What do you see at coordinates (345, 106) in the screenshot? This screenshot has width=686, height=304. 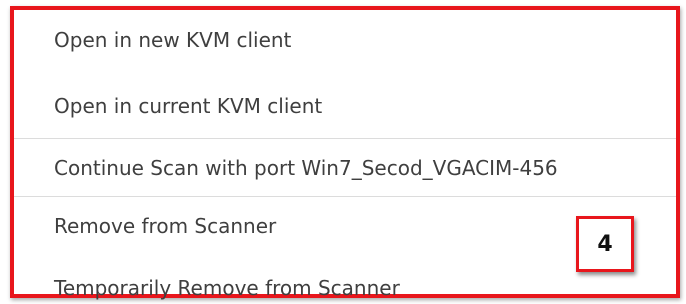 I see `menu-item-open-current-kvm: Open in current KVM client` at bounding box center [345, 106].